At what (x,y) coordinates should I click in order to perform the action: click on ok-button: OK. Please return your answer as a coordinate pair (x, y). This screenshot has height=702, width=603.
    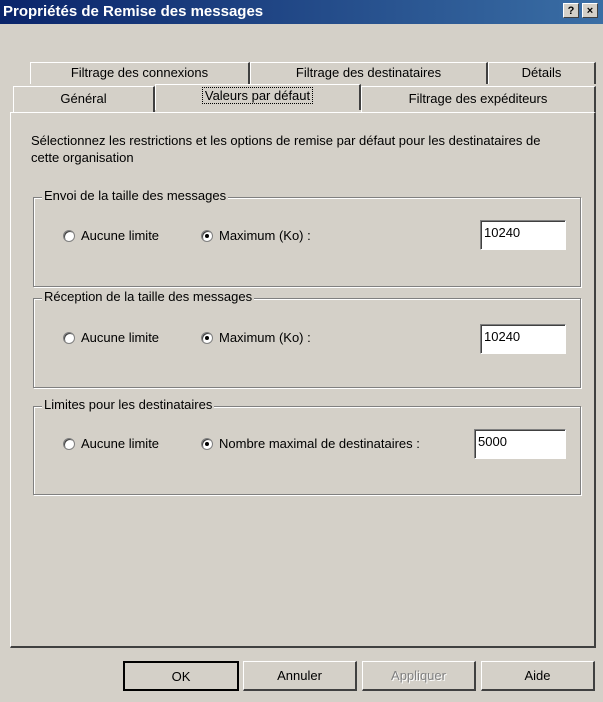
    Looking at the image, I should click on (181, 676).